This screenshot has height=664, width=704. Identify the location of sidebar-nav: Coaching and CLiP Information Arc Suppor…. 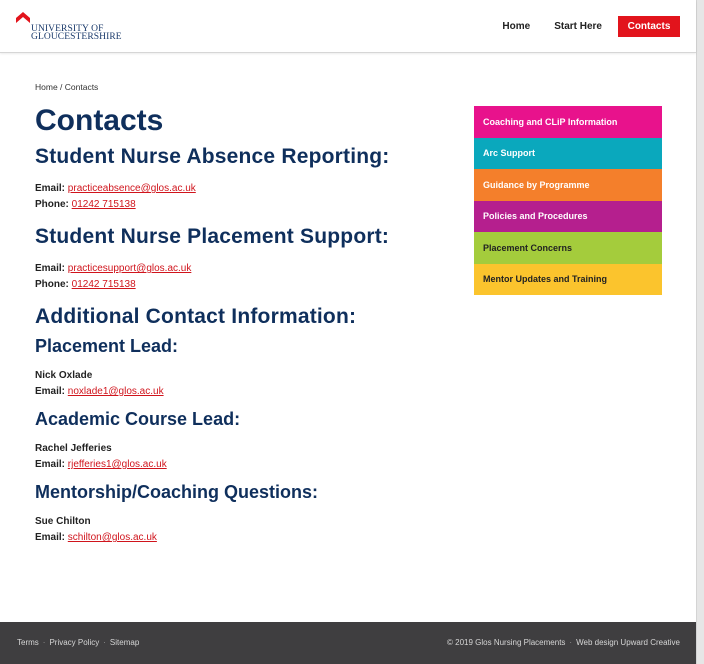
(568, 200).